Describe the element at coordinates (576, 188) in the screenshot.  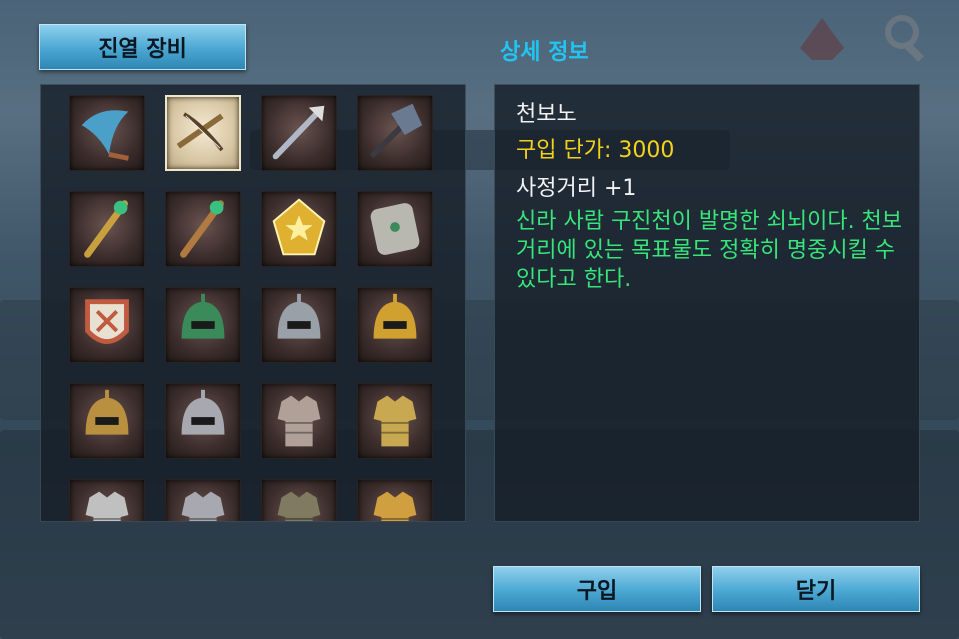
I see `item-range-bonus: 사정거리 +1` at that location.